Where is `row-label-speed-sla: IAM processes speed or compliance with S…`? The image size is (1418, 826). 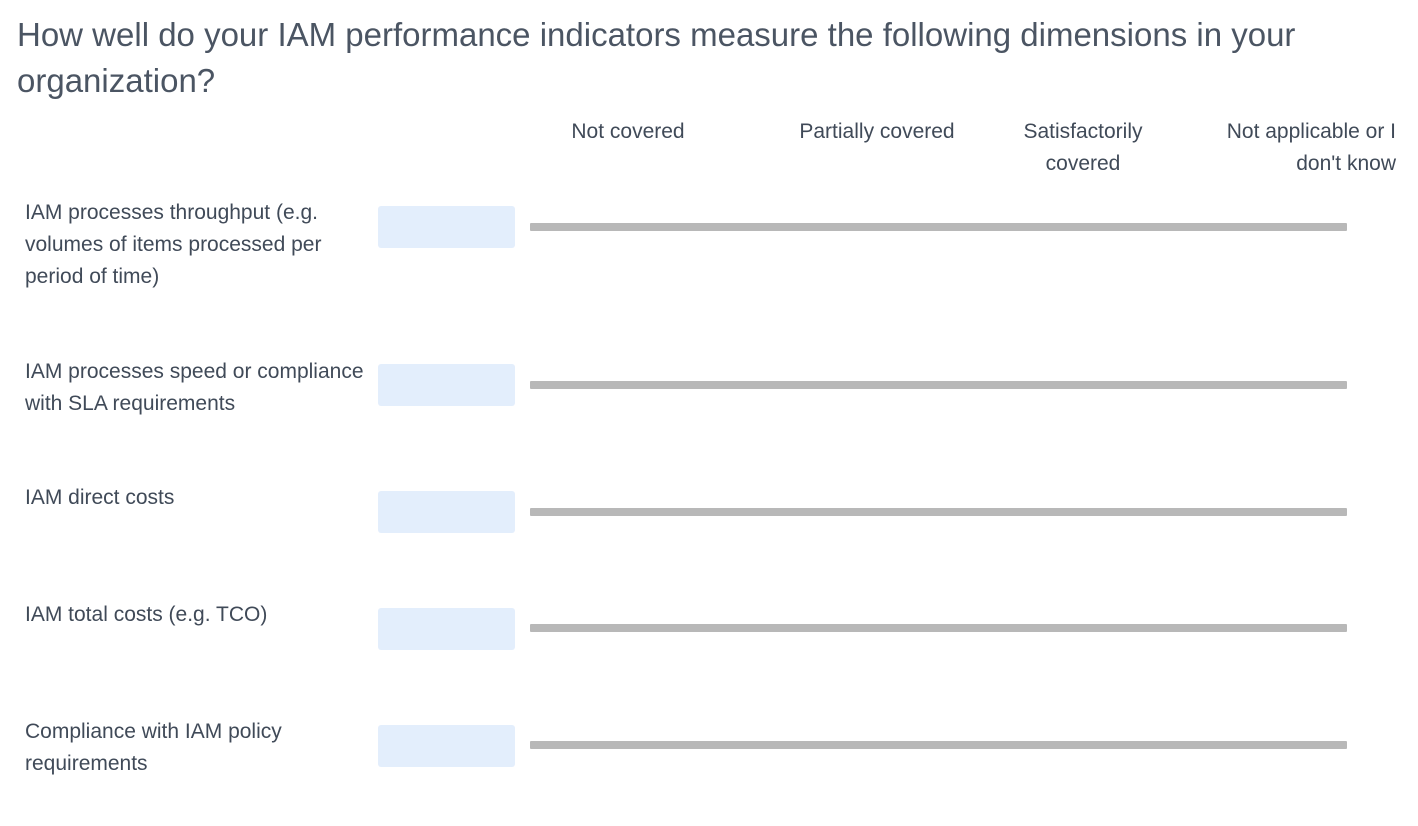 row-label-speed-sla: IAM processes speed or compliance with S… is located at coordinates (194, 387).